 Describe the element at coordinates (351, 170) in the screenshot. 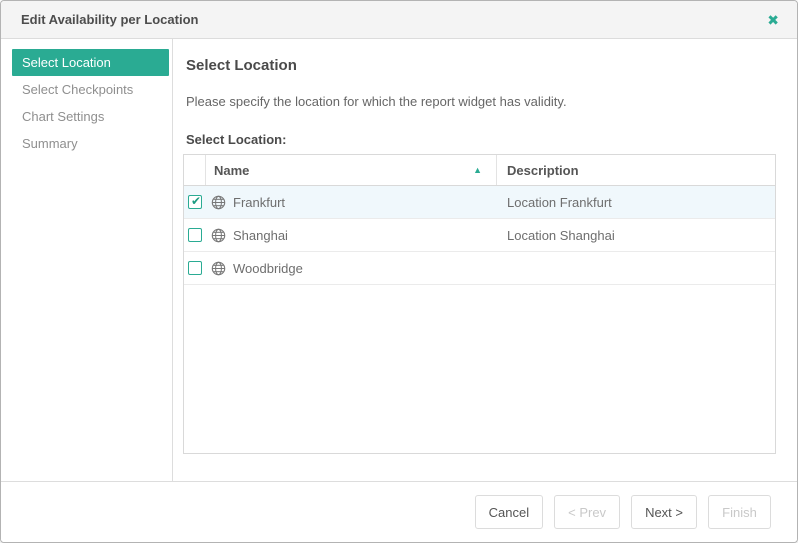

I see `column-header-name: Name ▲` at that location.